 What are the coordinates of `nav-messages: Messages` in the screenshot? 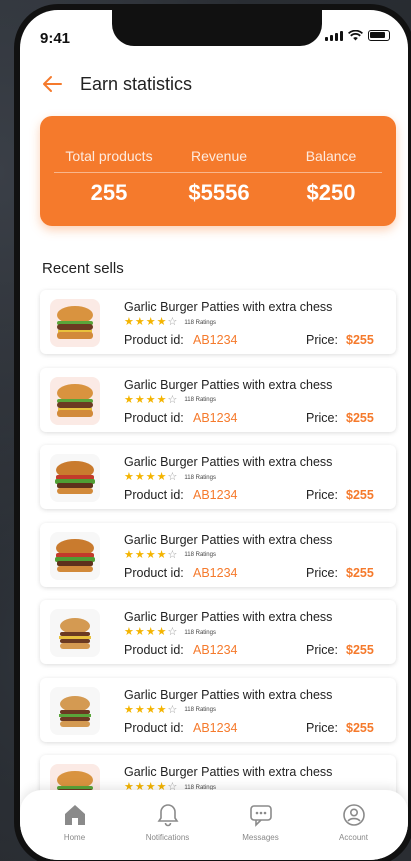 It's located at (261, 822).